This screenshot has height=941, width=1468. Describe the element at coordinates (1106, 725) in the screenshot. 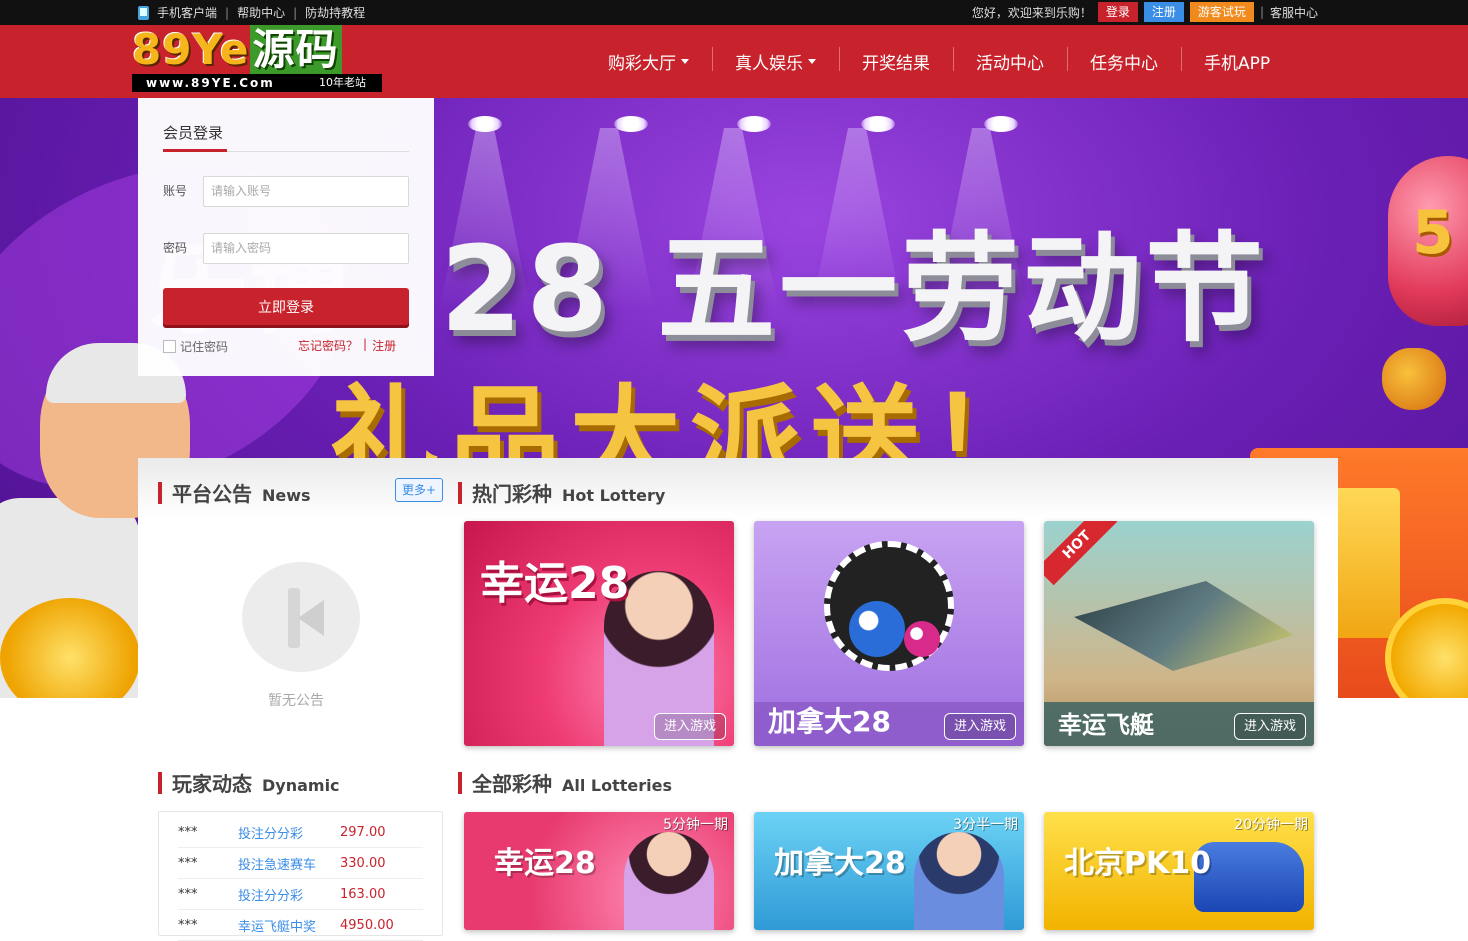

I see `card-title: 幸运飞艇` at that location.